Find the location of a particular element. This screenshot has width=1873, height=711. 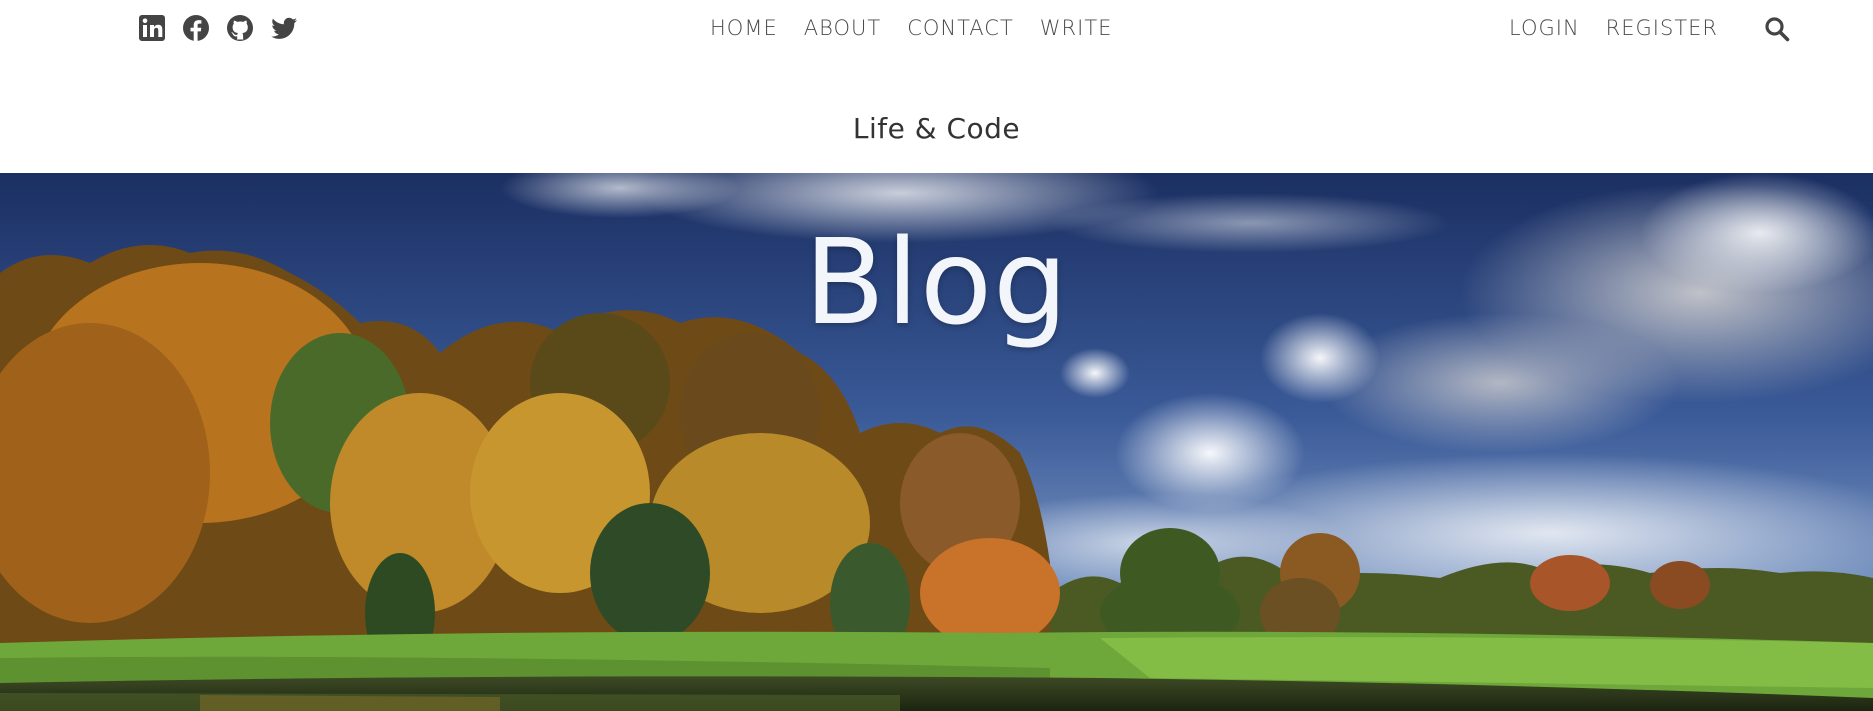

nav-about-link: ABOUT is located at coordinates (842, 28).